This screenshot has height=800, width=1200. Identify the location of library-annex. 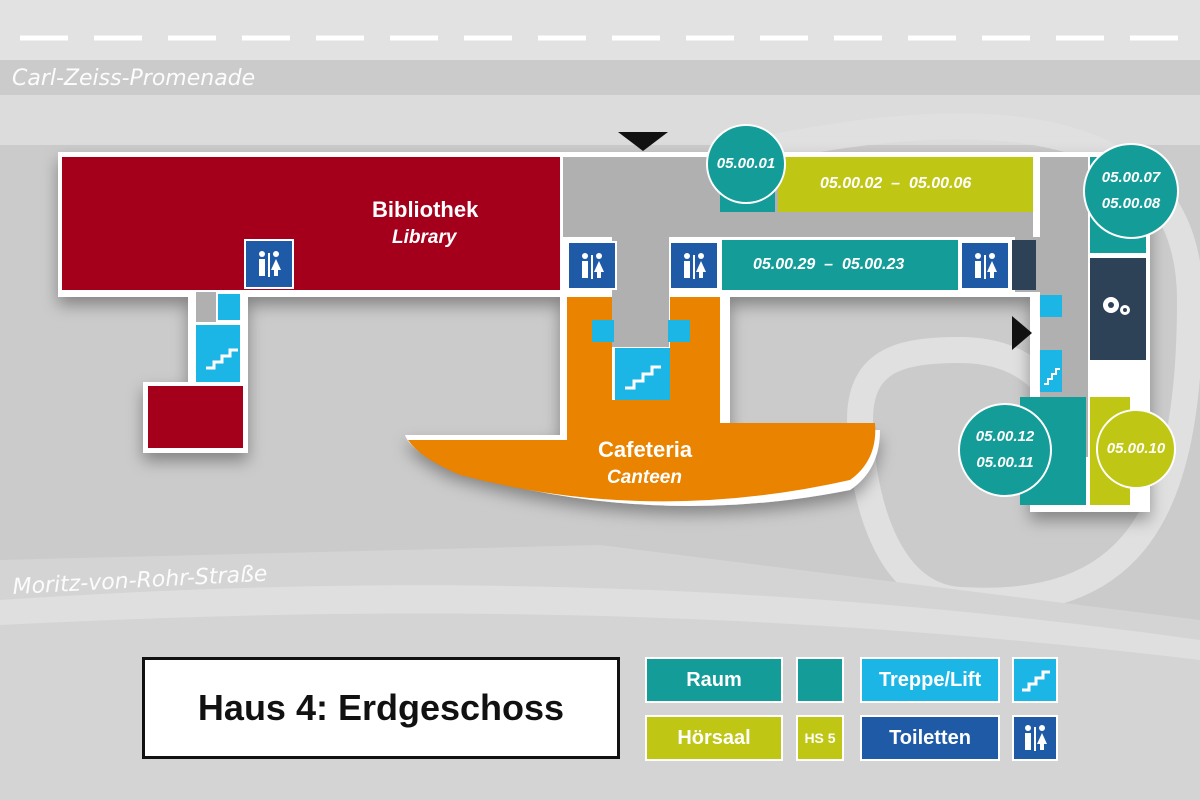
(195, 417).